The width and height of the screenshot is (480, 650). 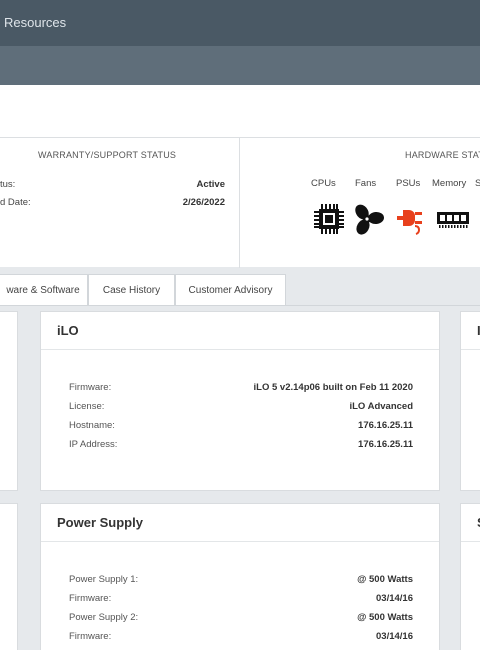 I want to click on ilo-license-label: License:, so click(x=87, y=406).